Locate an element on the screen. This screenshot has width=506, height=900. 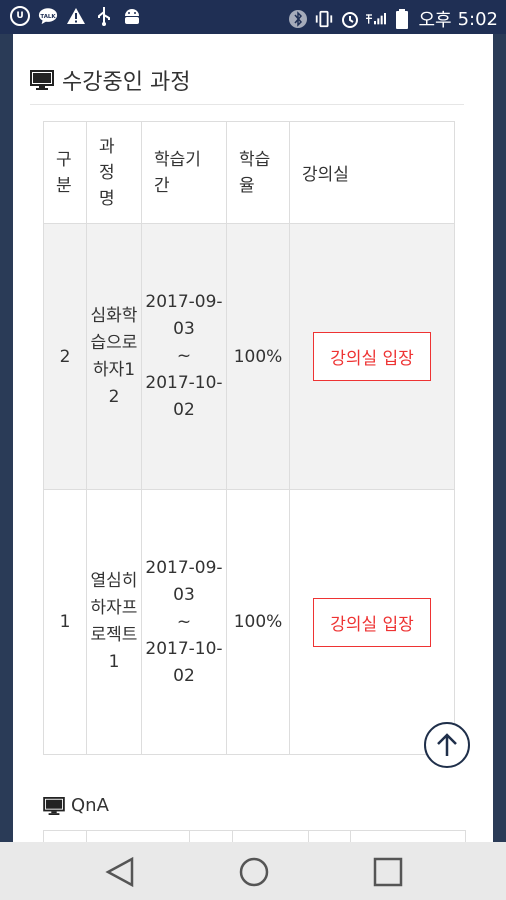
kakaotalk-icon: TALK is located at coordinates (48, 16).